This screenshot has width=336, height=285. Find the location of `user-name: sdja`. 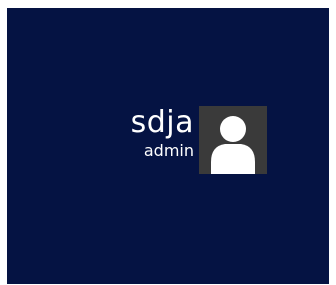

user-name: sdja is located at coordinates (162, 122).